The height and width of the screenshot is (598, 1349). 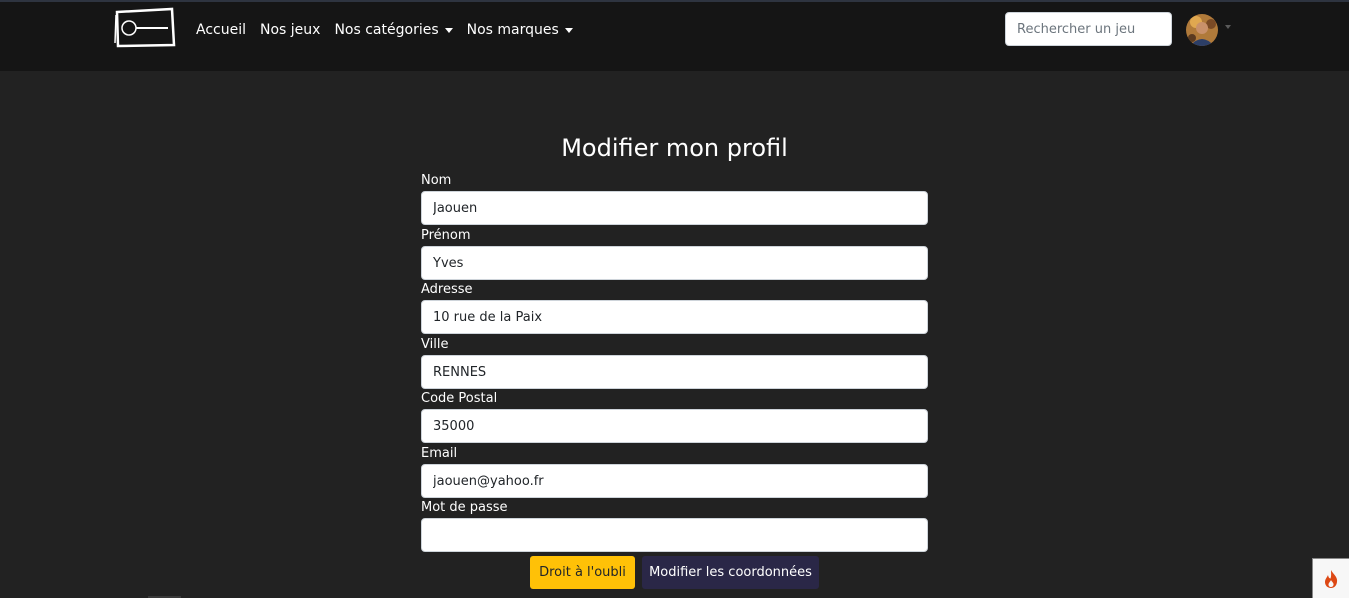 What do you see at coordinates (674, 481) in the screenshot?
I see `email-field` at bounding box center [674, 481].